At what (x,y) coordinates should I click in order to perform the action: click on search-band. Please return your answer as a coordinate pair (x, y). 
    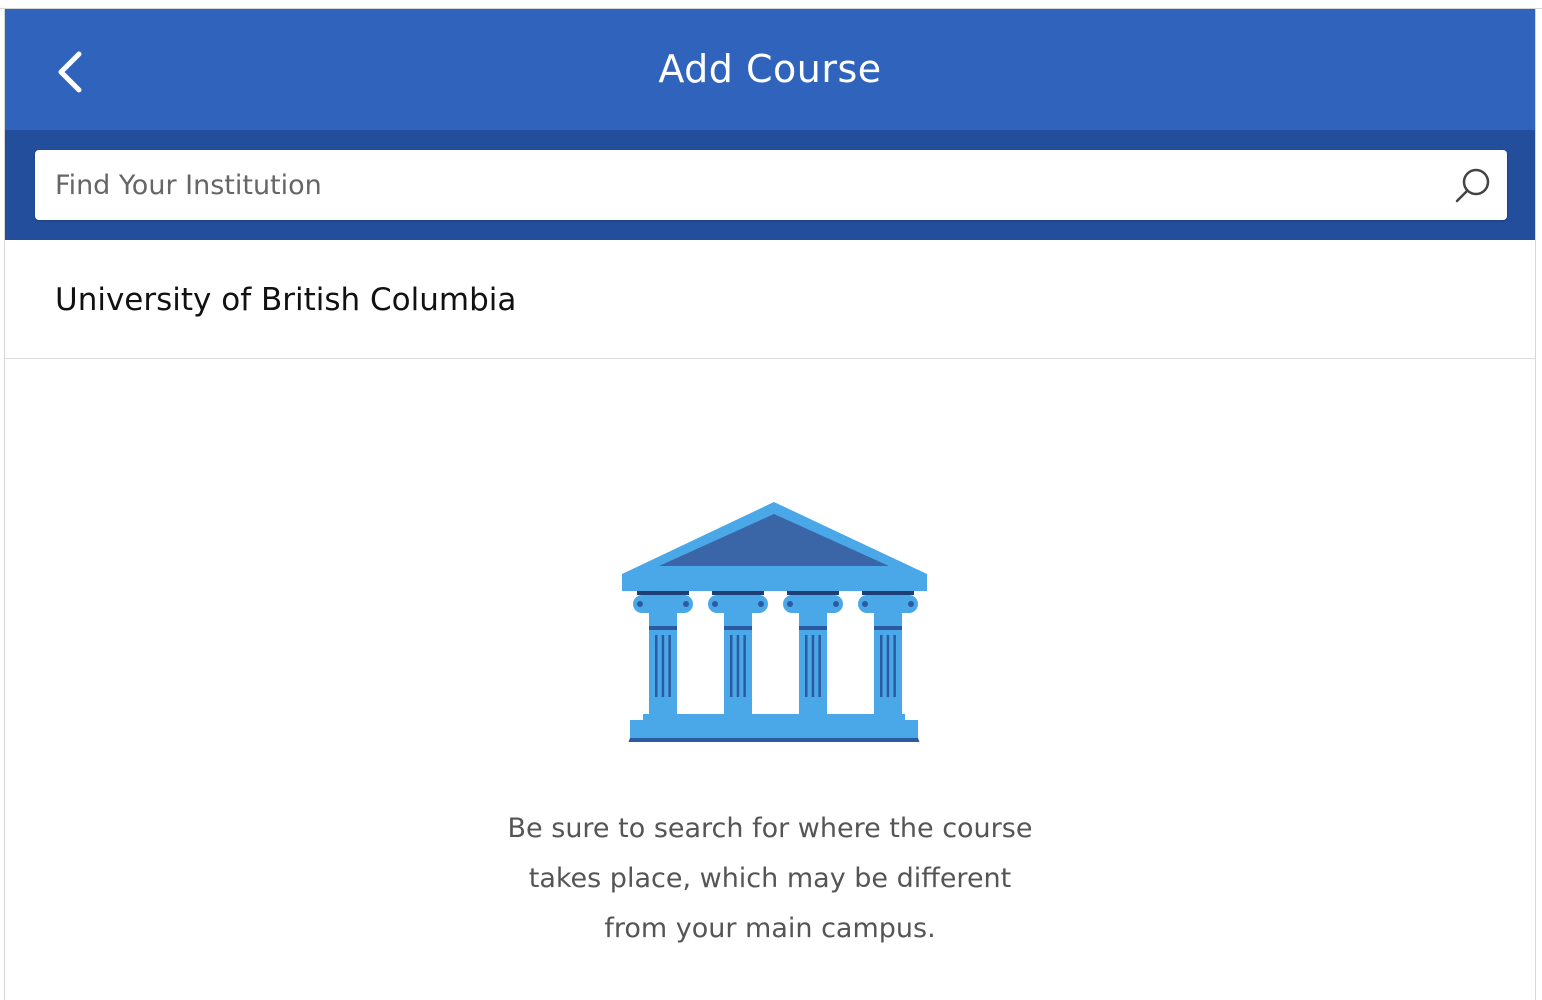
    Looking at the image, I should click on (770, 185).